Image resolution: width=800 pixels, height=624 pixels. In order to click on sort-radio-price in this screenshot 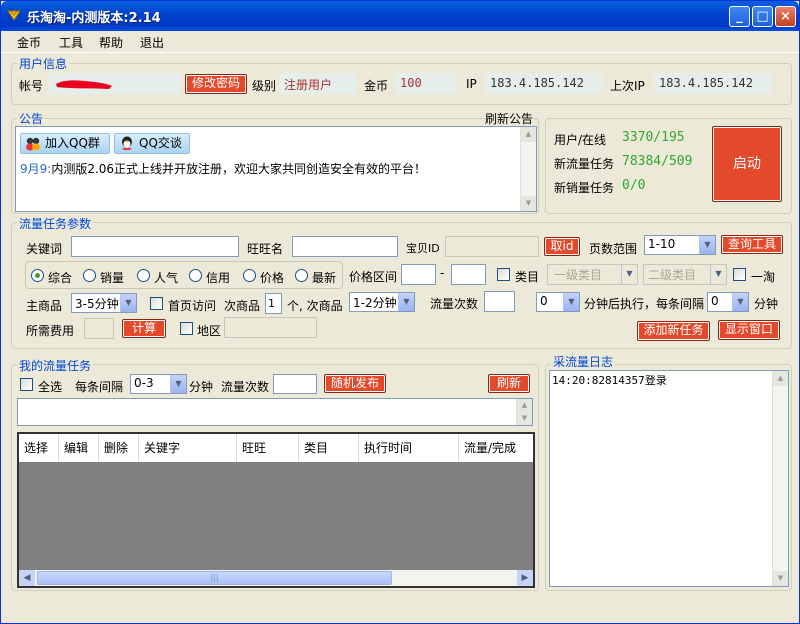, I will do `click(249, 275)`.